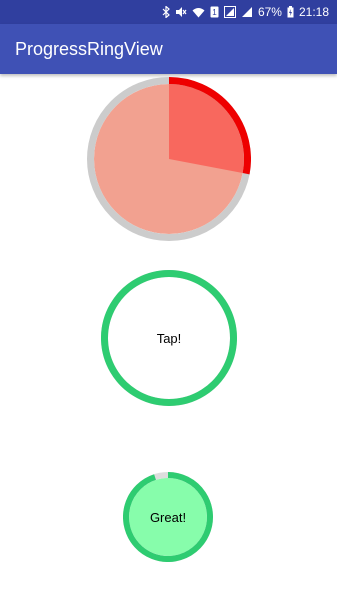 Image resolution: width=337 pixels, height=600 pixels. I want to click on ring-graphic, so click(169, 159).